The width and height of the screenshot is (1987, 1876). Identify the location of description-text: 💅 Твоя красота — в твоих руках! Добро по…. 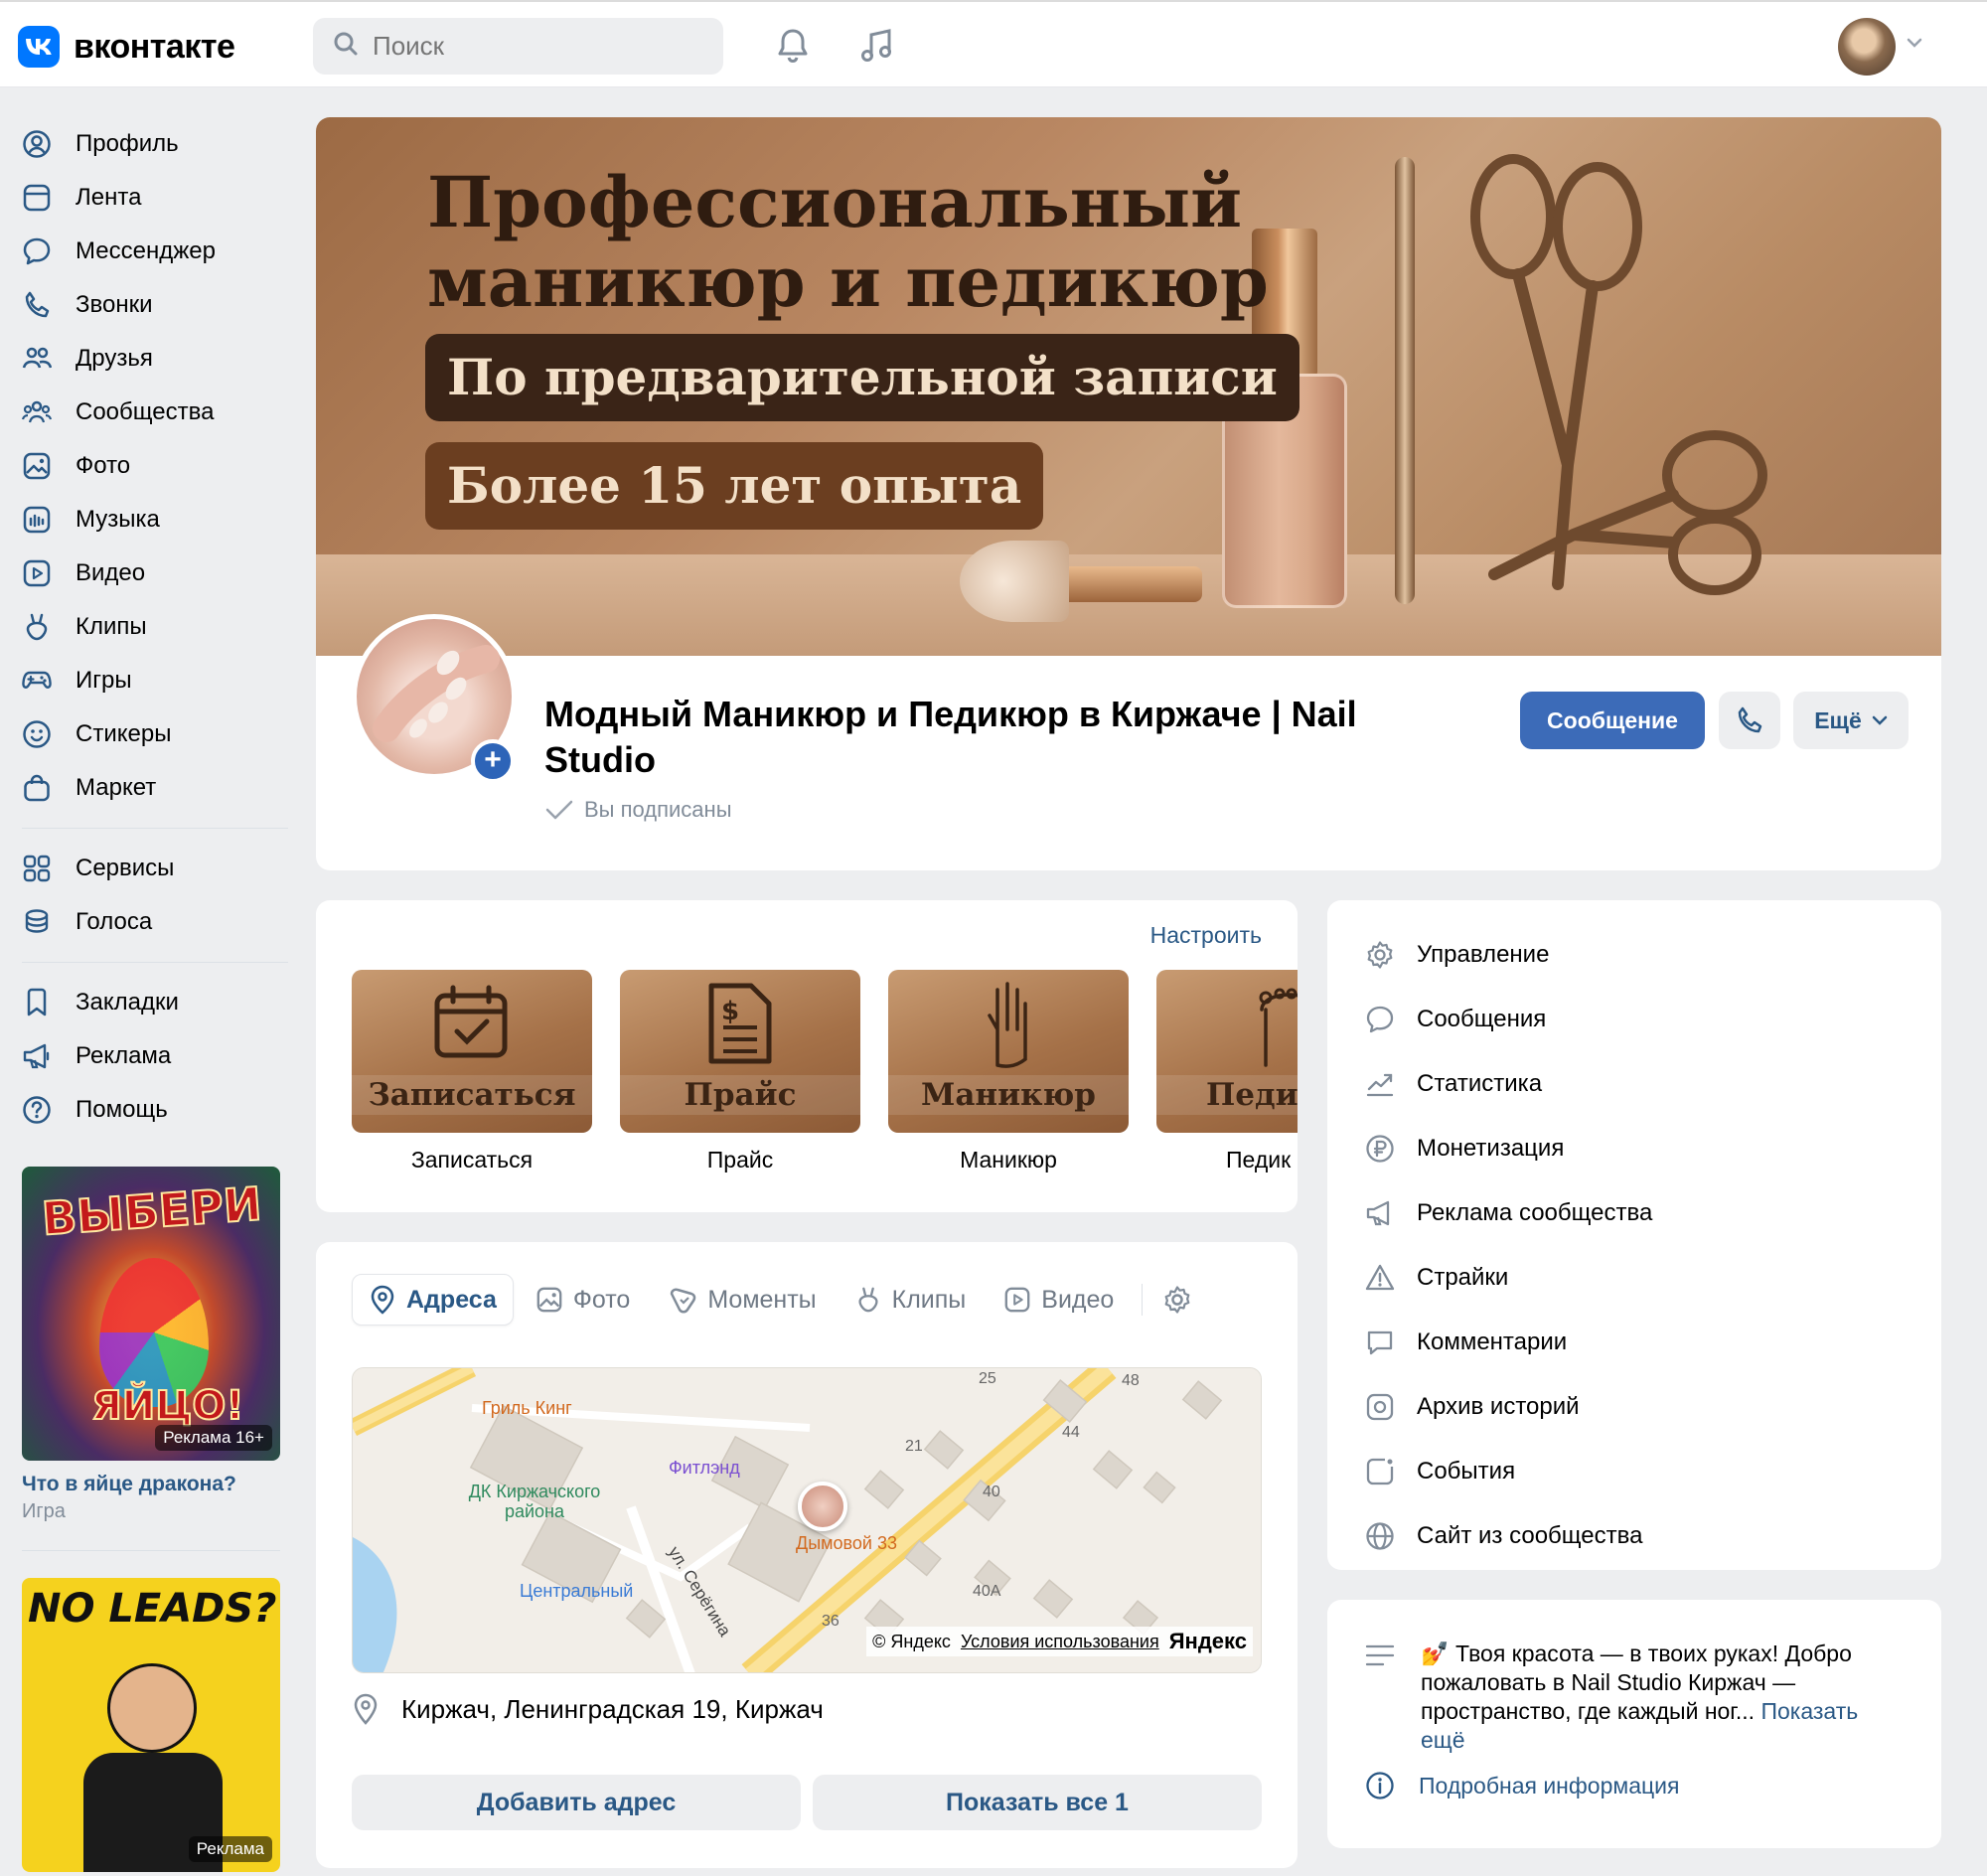
(1664, 1698).